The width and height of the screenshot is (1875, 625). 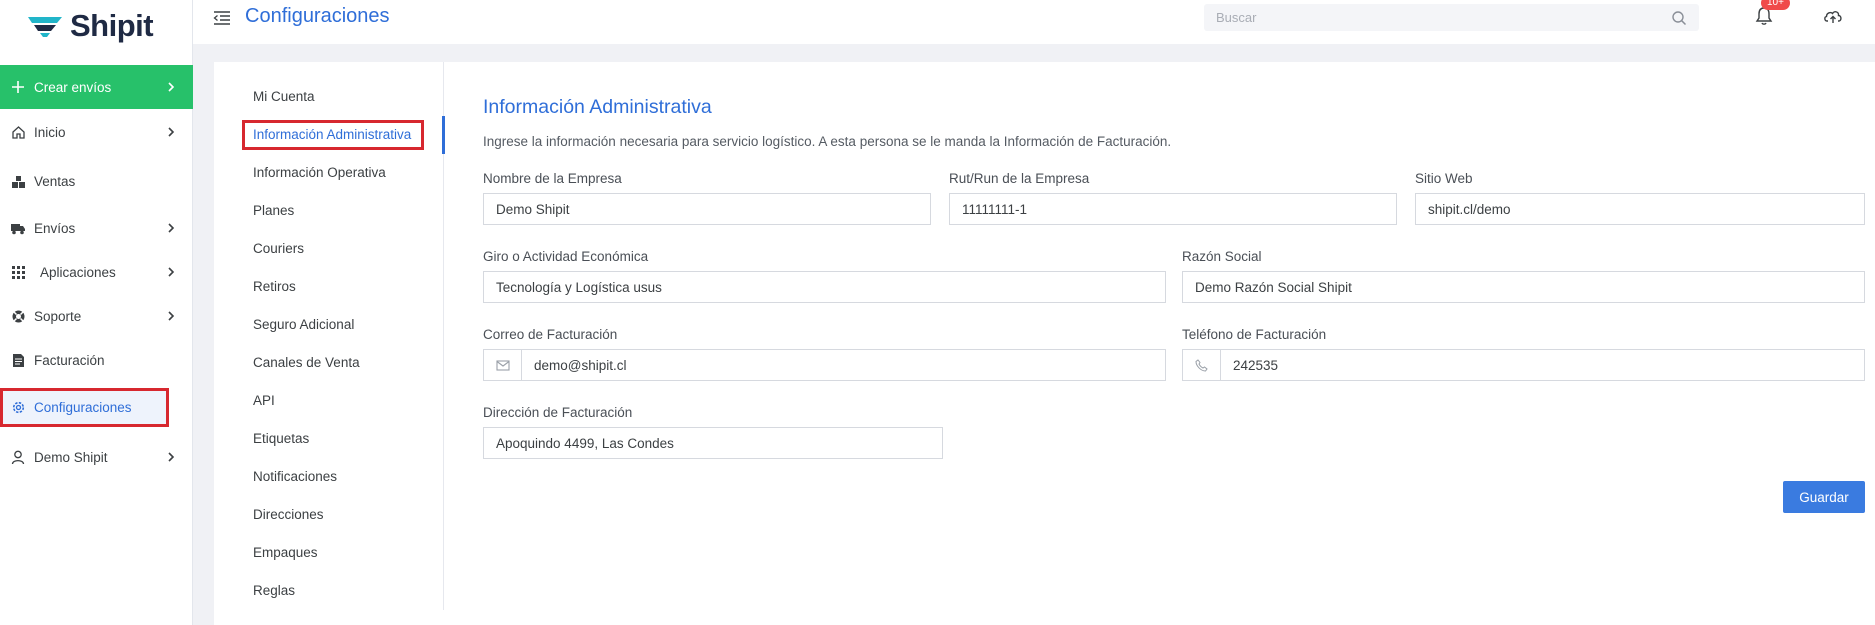 I want to click on user-icon, so click(x=18, y=457).